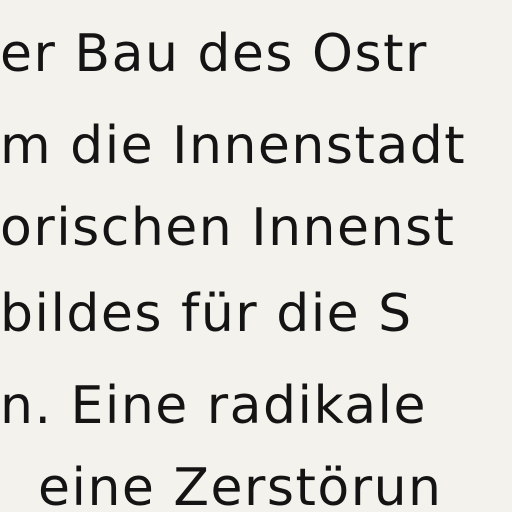 The height and width of the screenshot is (512, 512). What do you see at coordinates (213, 406) in the screenshot?
I see `text-line-5: n. Eine radikale` at bounding box center [213, 406].